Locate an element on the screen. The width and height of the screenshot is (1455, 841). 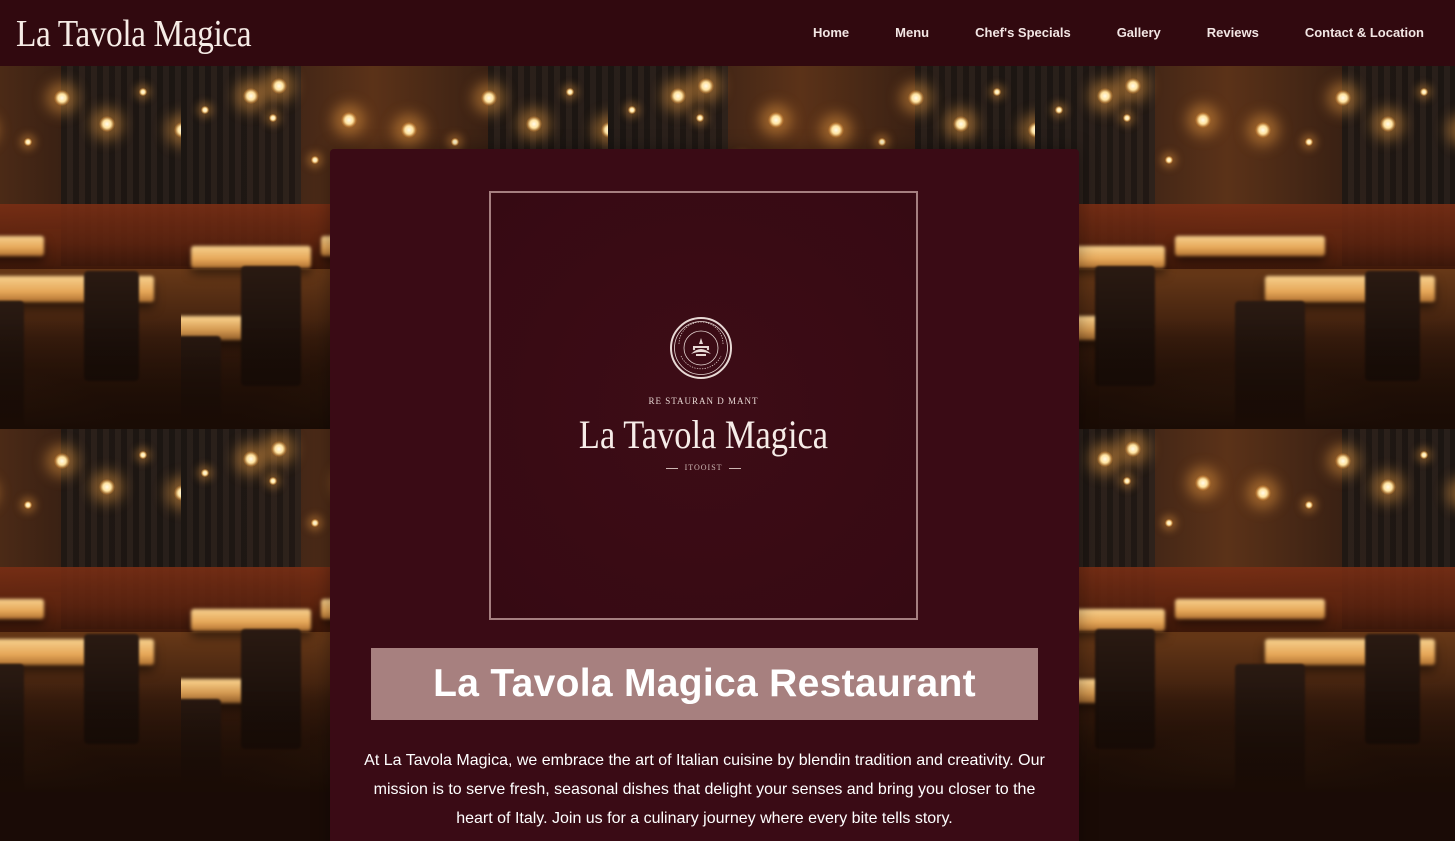
seal-emblem-icon is located at coordinates (701, 348).